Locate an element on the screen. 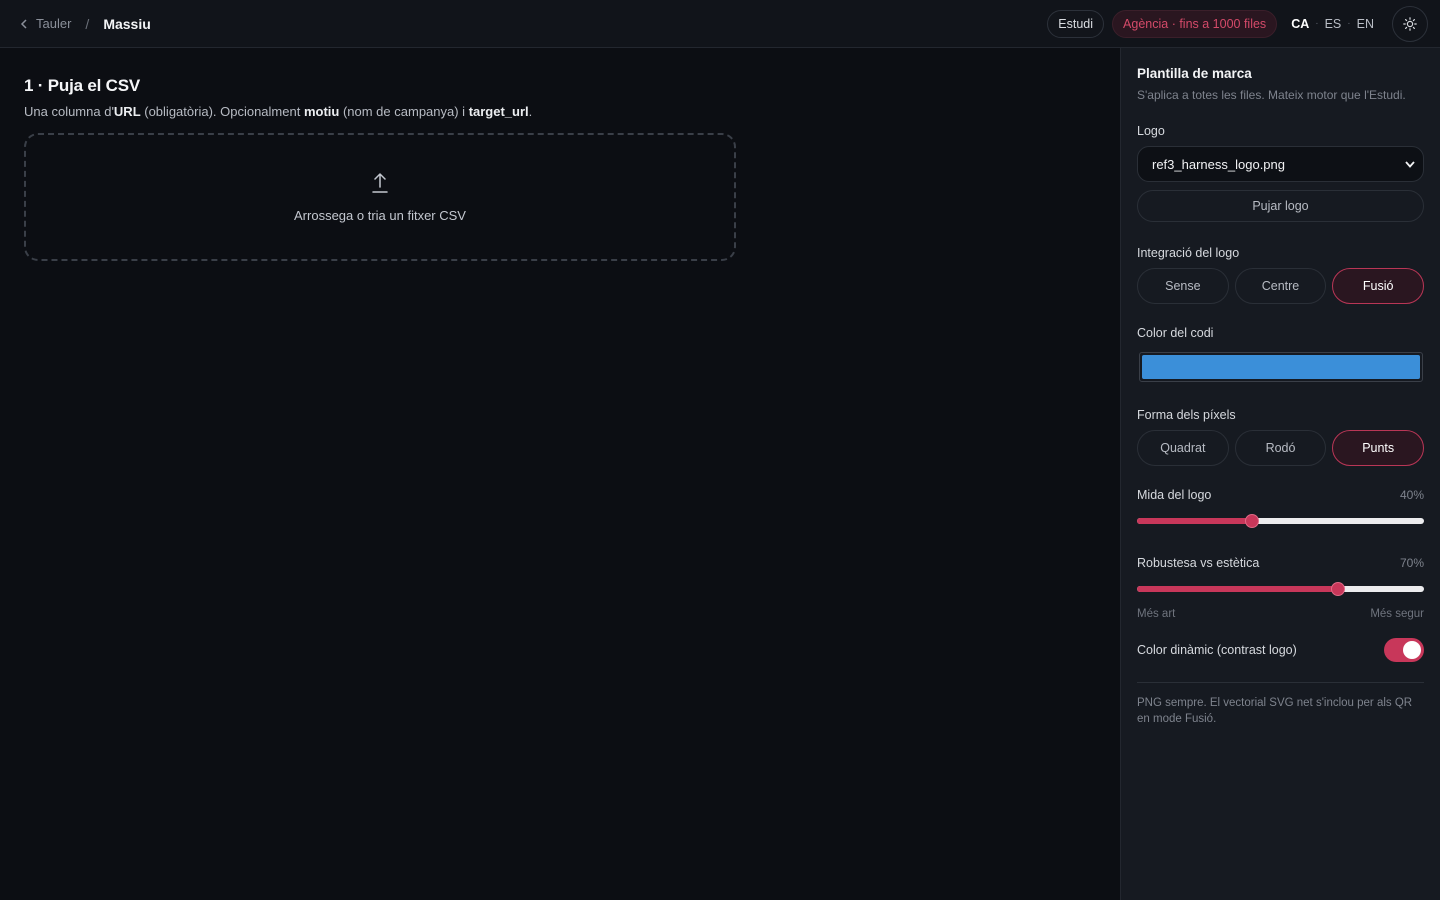 The height and width of the screenshot is (900, 1440). theme-toggle-button is located at coordinates (1410, 23).